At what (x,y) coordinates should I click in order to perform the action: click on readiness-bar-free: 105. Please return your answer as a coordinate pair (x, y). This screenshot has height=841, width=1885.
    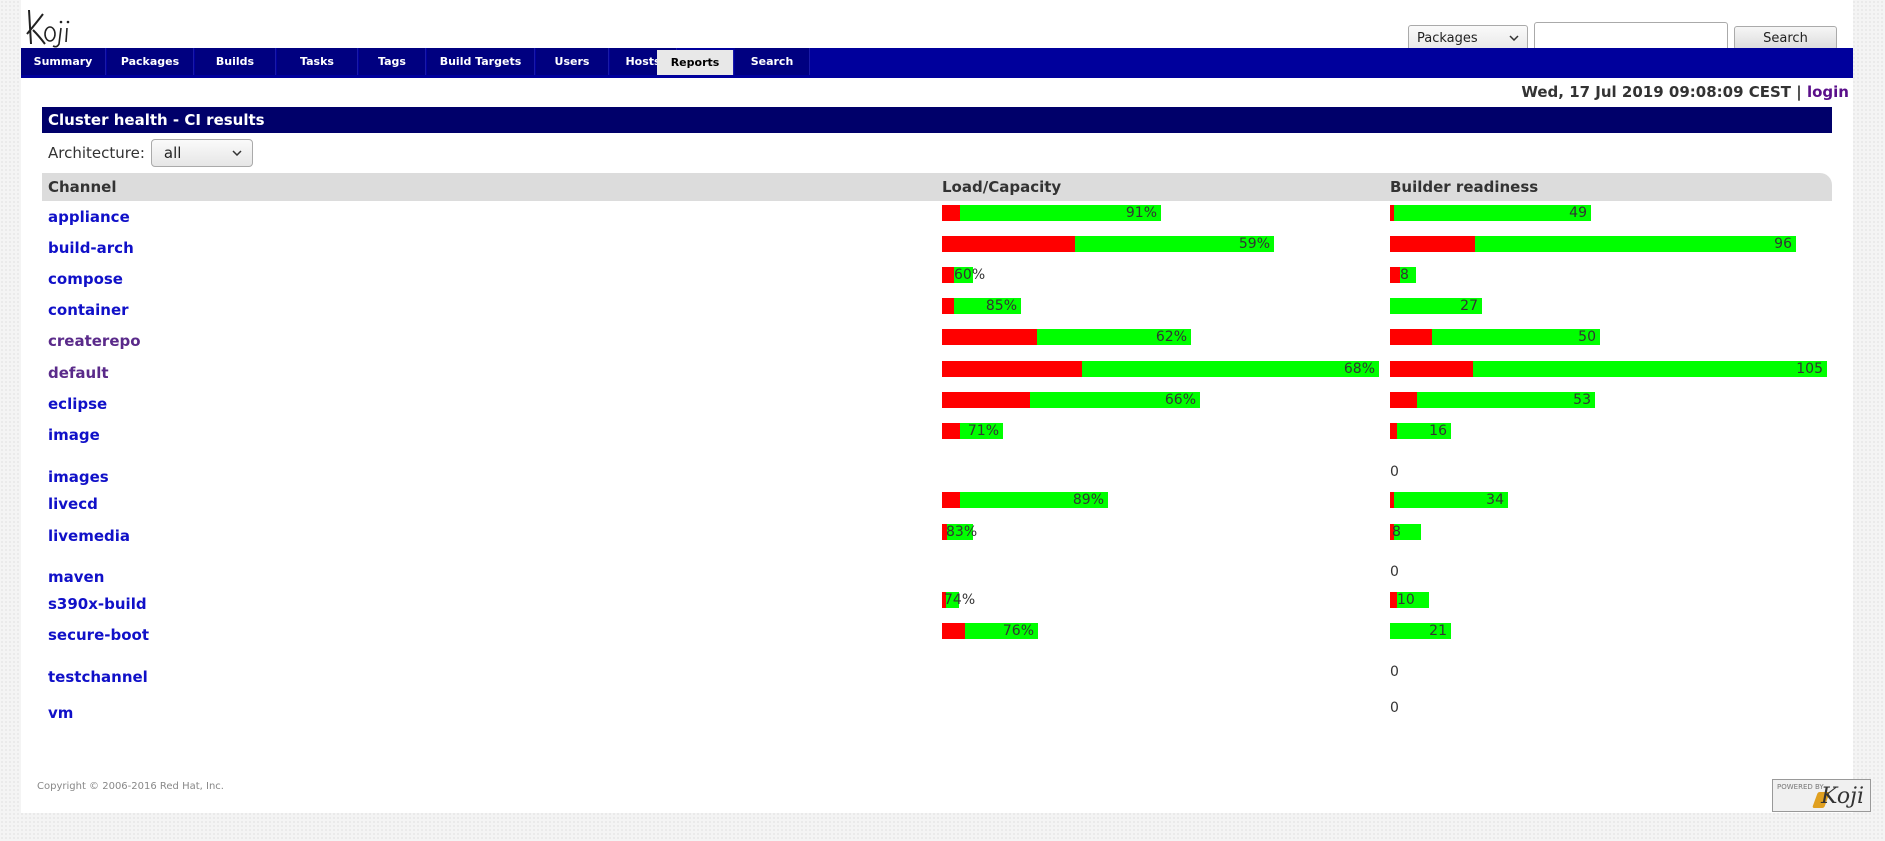
    Looking at the image, I should click on (1650, 369).